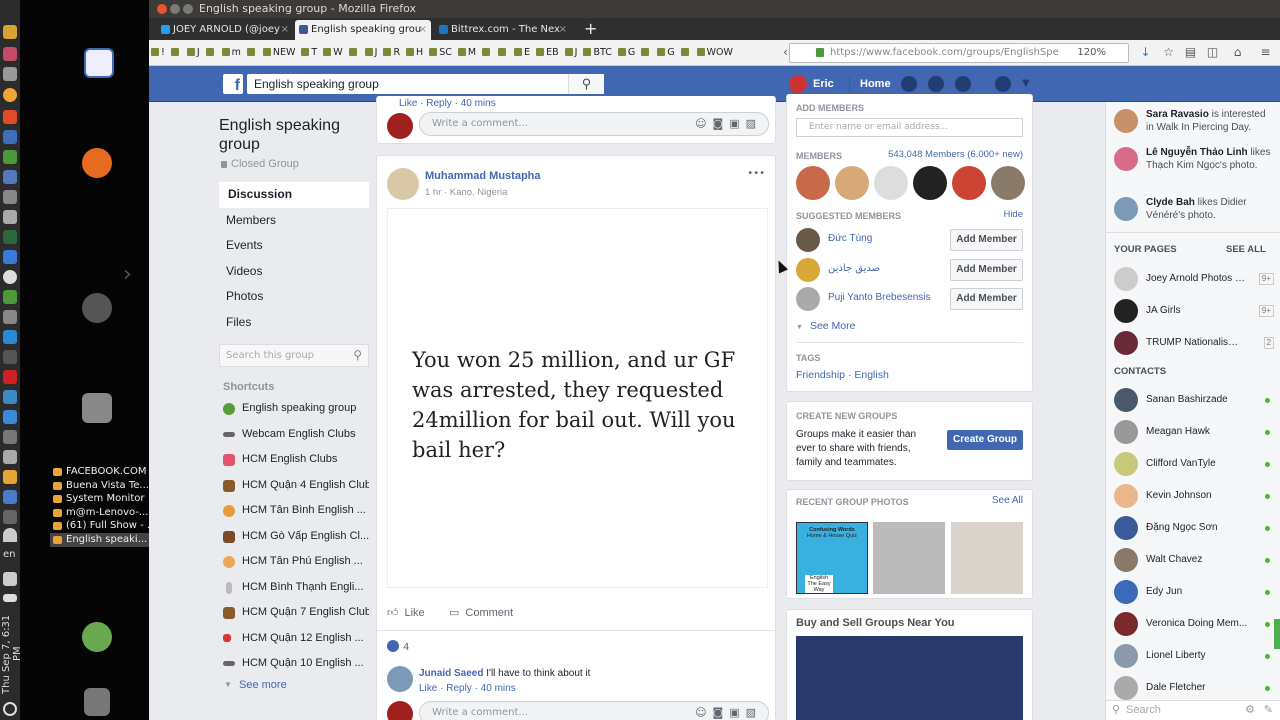 Image resolution: width=1280 pixels, height=720 pixels. Describe the element at coordinates (363, 30) in the screenshot. I see `tab-english-group: English speaking grou ×` at that location.